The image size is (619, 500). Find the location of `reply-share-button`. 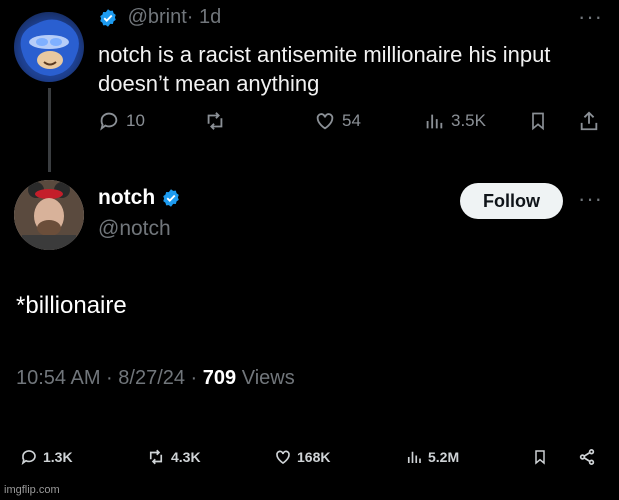

reply-share-button is located at coordinates (589, 121).